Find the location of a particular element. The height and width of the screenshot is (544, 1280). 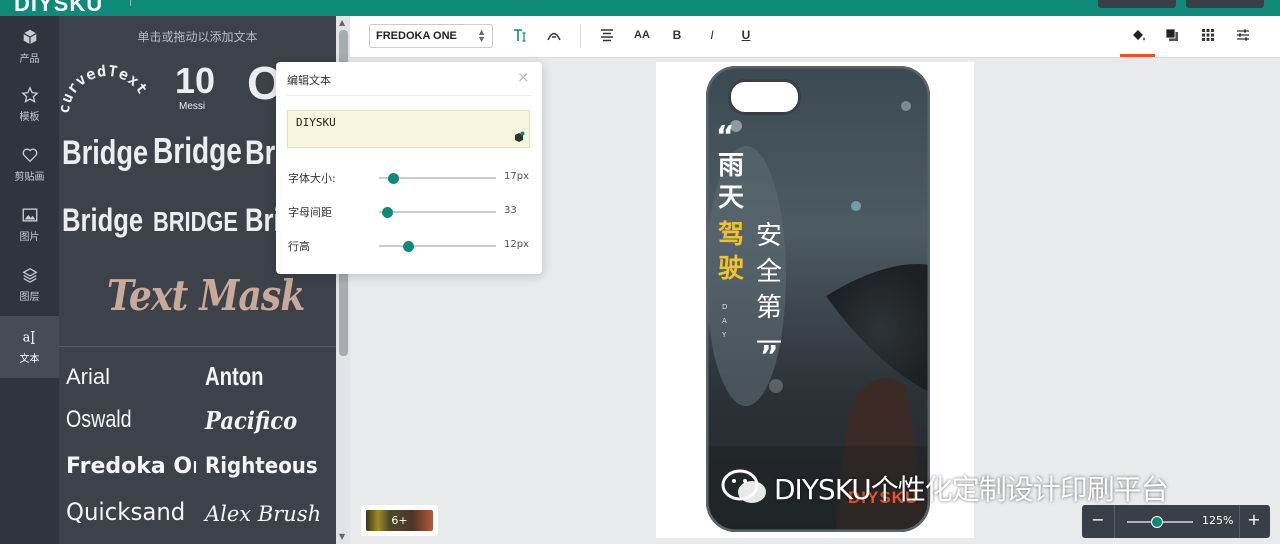

pattern-icon is located at coordinates (1208, 35).